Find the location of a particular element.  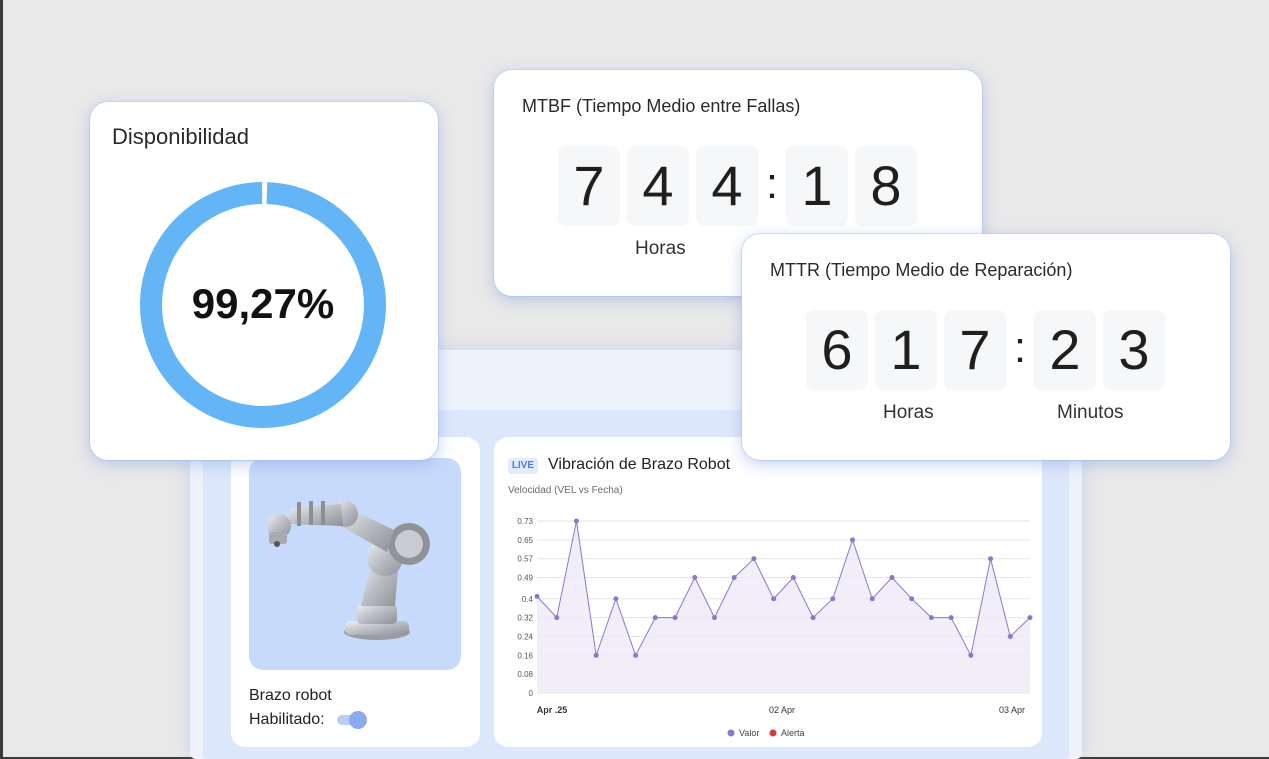

window-edge-left is located at coordinates (1, 379).